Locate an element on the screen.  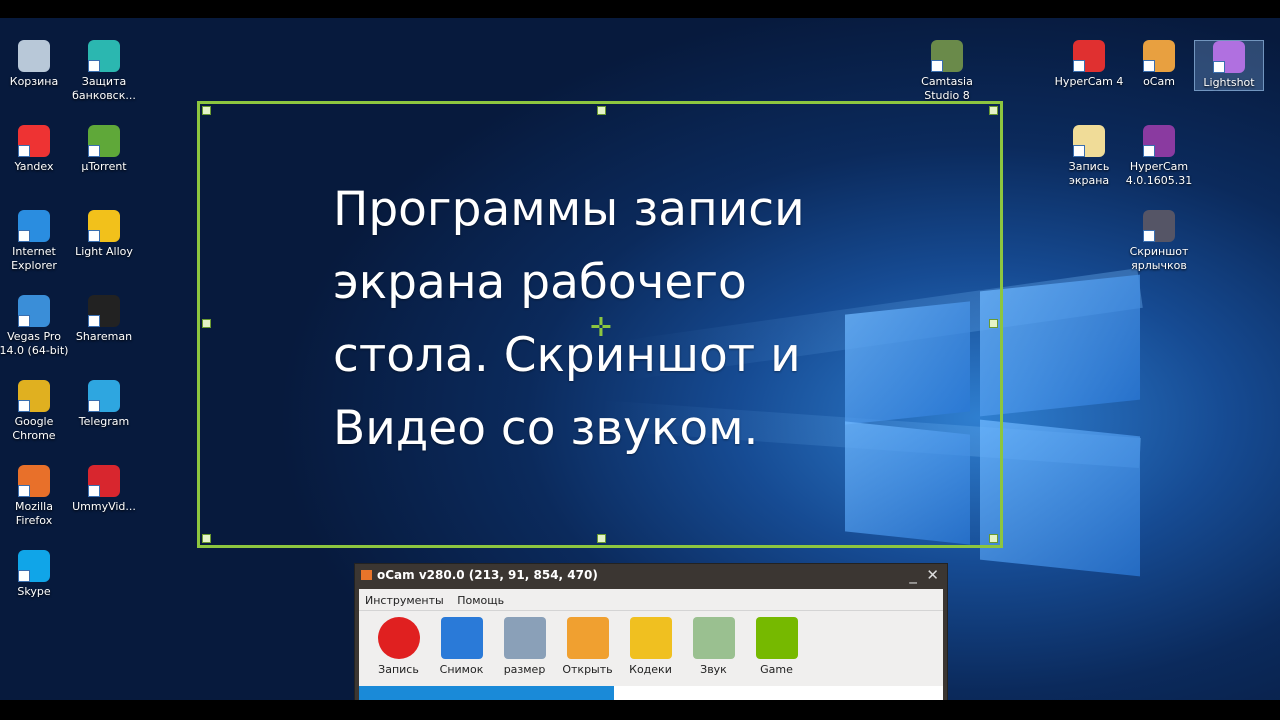
folder-icon is located at coordinates (1089, 141).